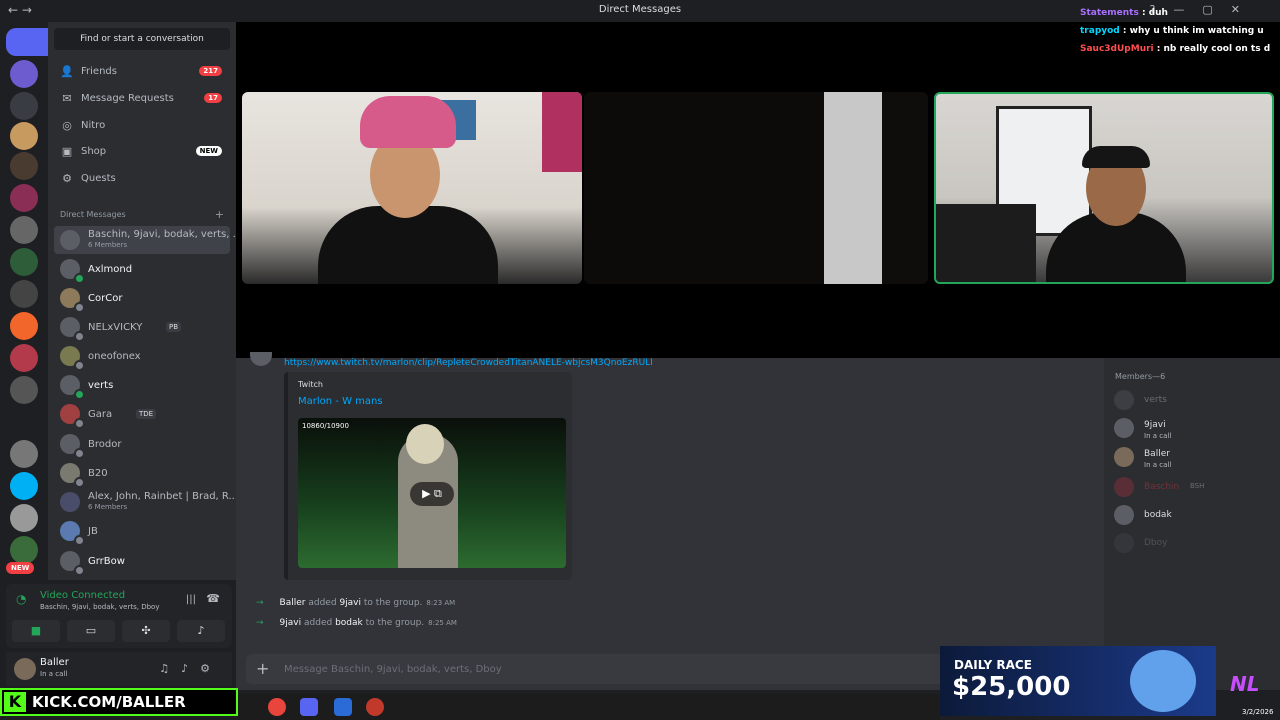  What do you see at coordinates (1258, 712) in the screenshot?
I see `taskbar-date: 3/2/2026` at bounding box center [1258, 712].